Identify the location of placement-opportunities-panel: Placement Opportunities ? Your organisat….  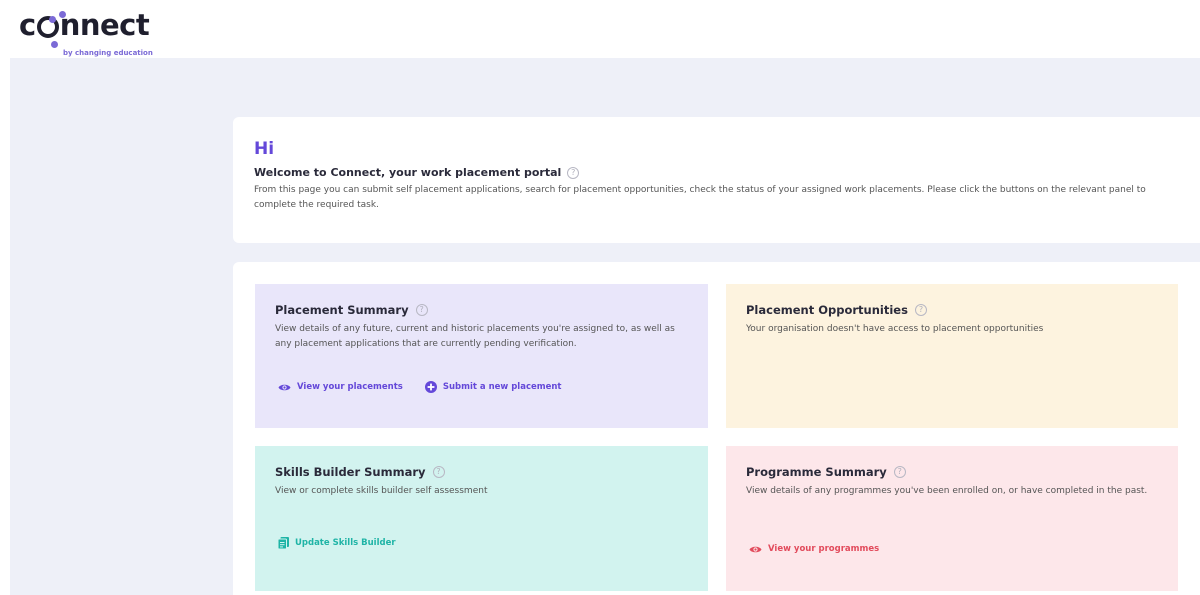
(952, 356).